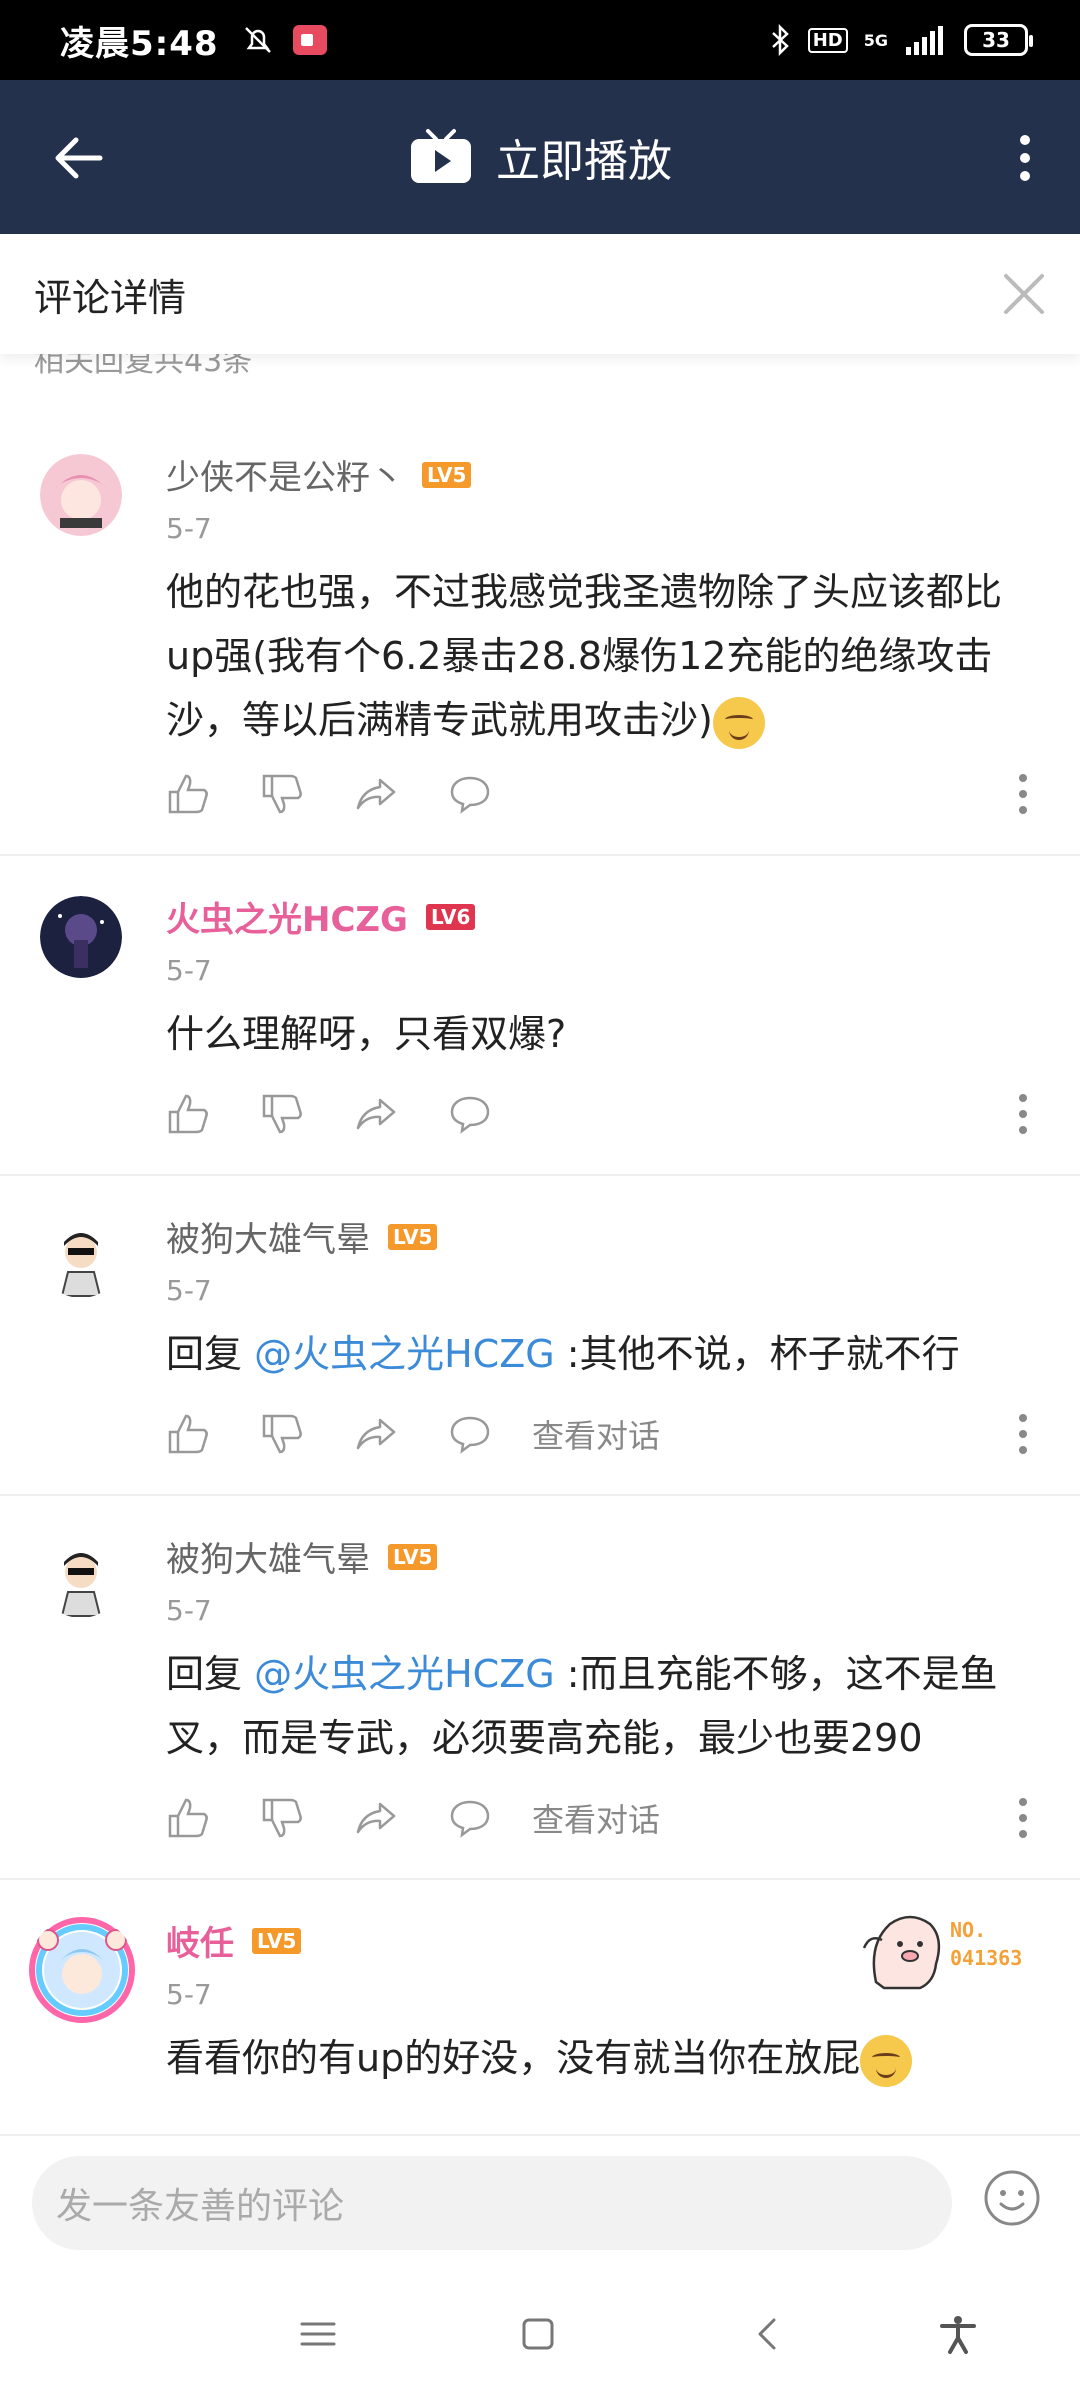 The width and height of the screenshot is (1080, 2400). Describe the element at coordinates (319, 474) in the screenshot. I see `username: 少侠不是公籽丶 LV5` at that location.